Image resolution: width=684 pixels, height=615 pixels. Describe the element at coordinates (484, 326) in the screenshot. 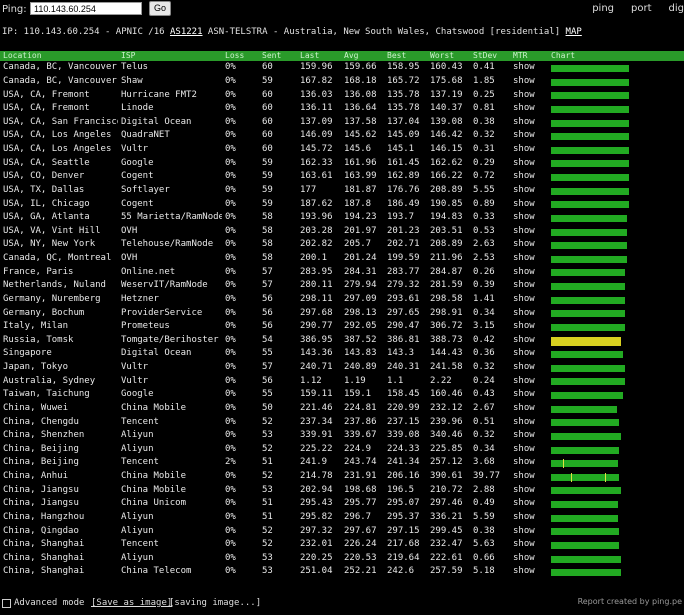

I see `cell-stdev: 3.15` at that location.